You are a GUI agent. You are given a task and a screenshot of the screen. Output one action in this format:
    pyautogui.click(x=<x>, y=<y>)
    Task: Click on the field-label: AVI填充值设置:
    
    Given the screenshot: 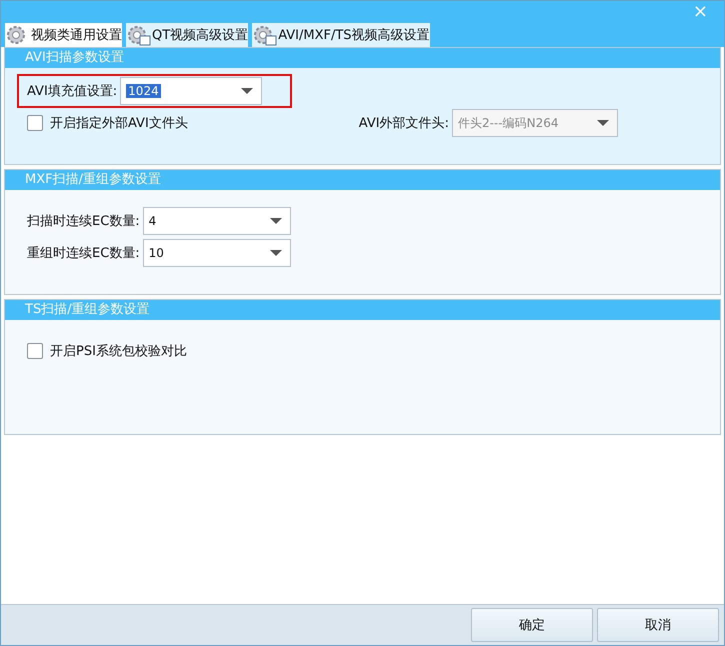 What is the action you would take?
    pyautogui.click(x=72, y=91)
    